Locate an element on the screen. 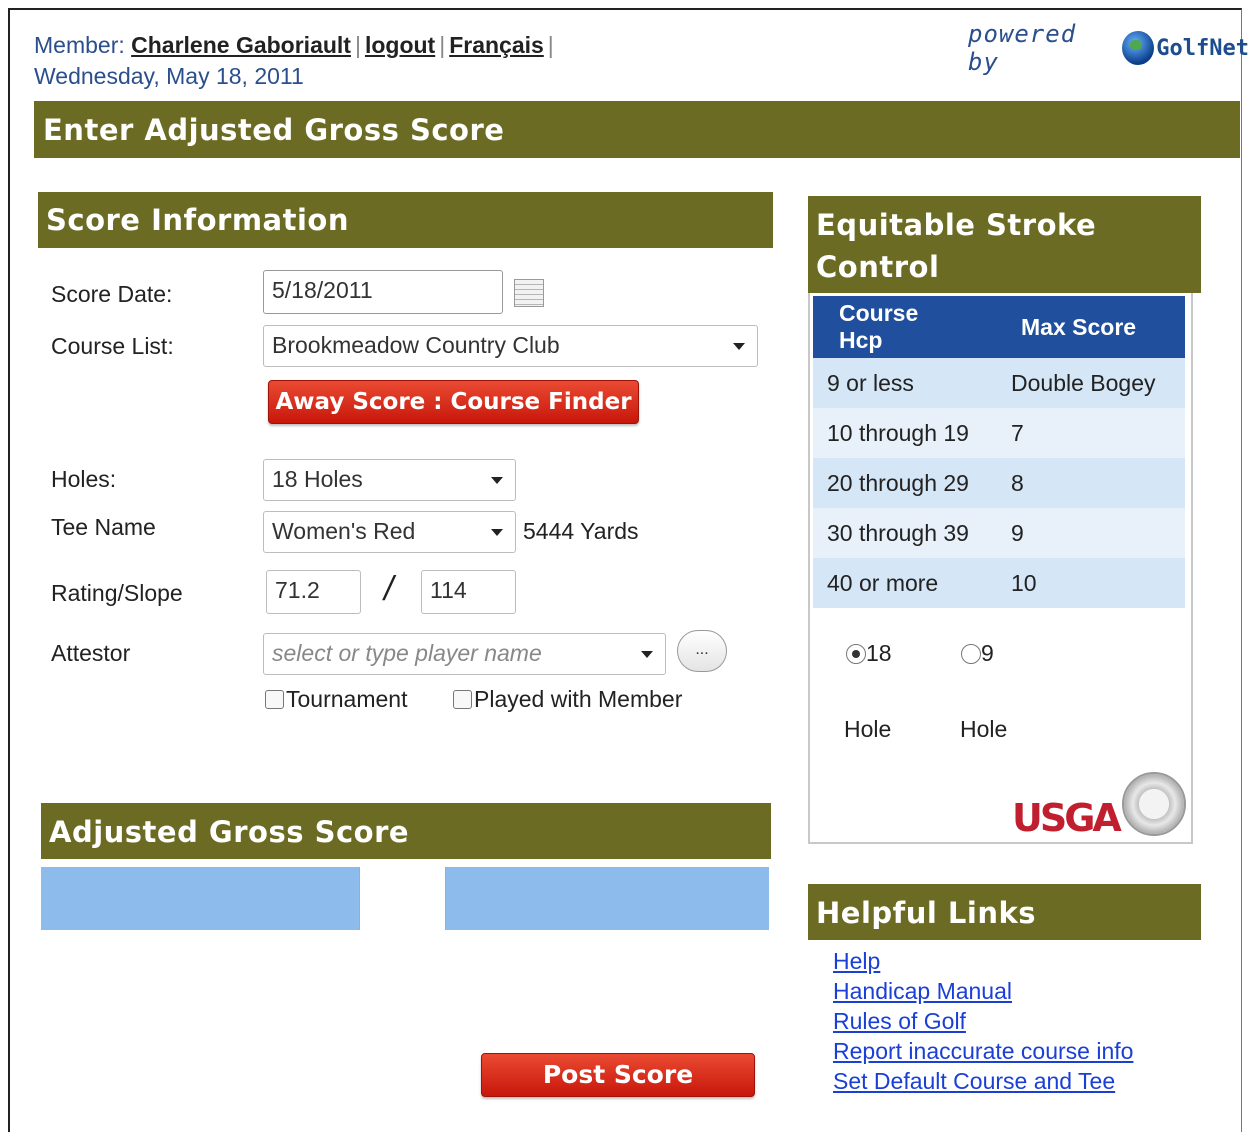  table-row: 30 through 39 9 is located at coordinates (999, 533).